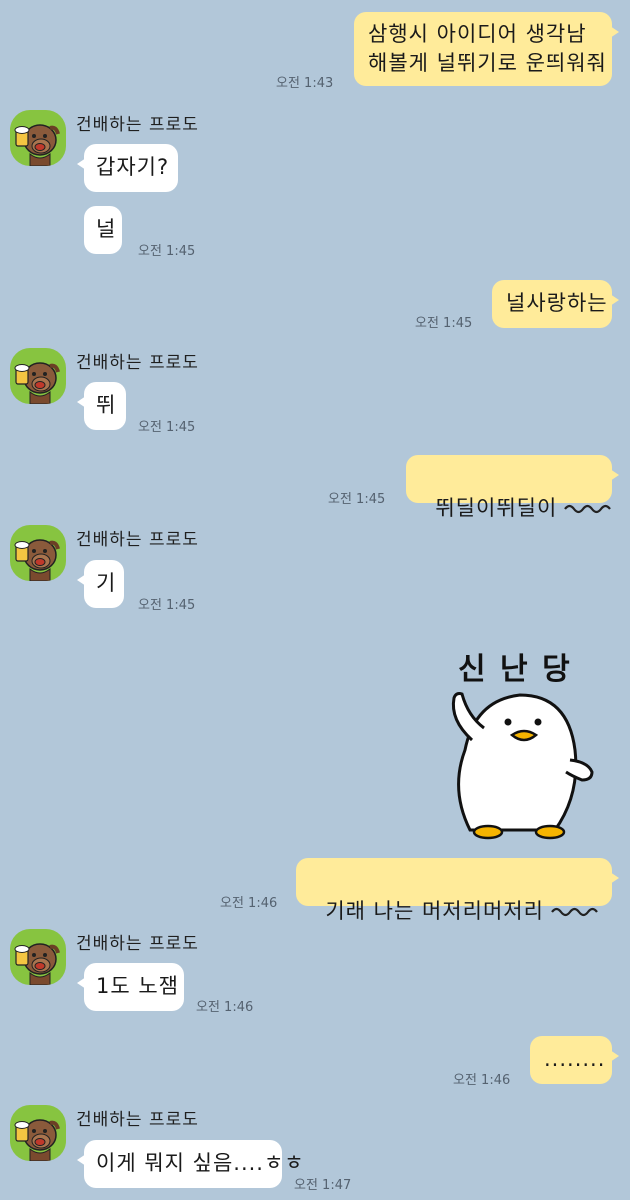 The image size is (630, 1200). Describe the element at coordinates (512, 487) in the screenshot. I see `message-bubble-mine: 뛰딜이뛰딜이` at that location.